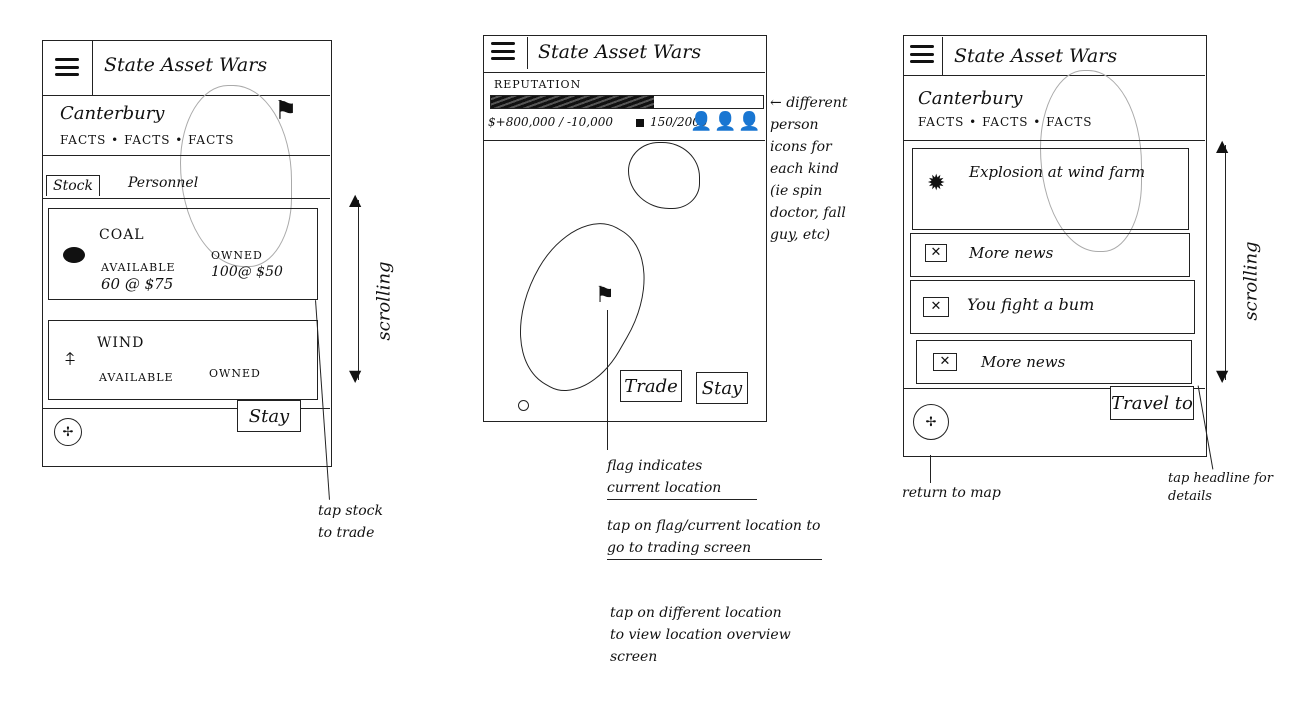  What do you see at coordinates (1152, 403) in the screenshot?
I see `travel-to-button: Travel to` at bounding box center [1152, 403].